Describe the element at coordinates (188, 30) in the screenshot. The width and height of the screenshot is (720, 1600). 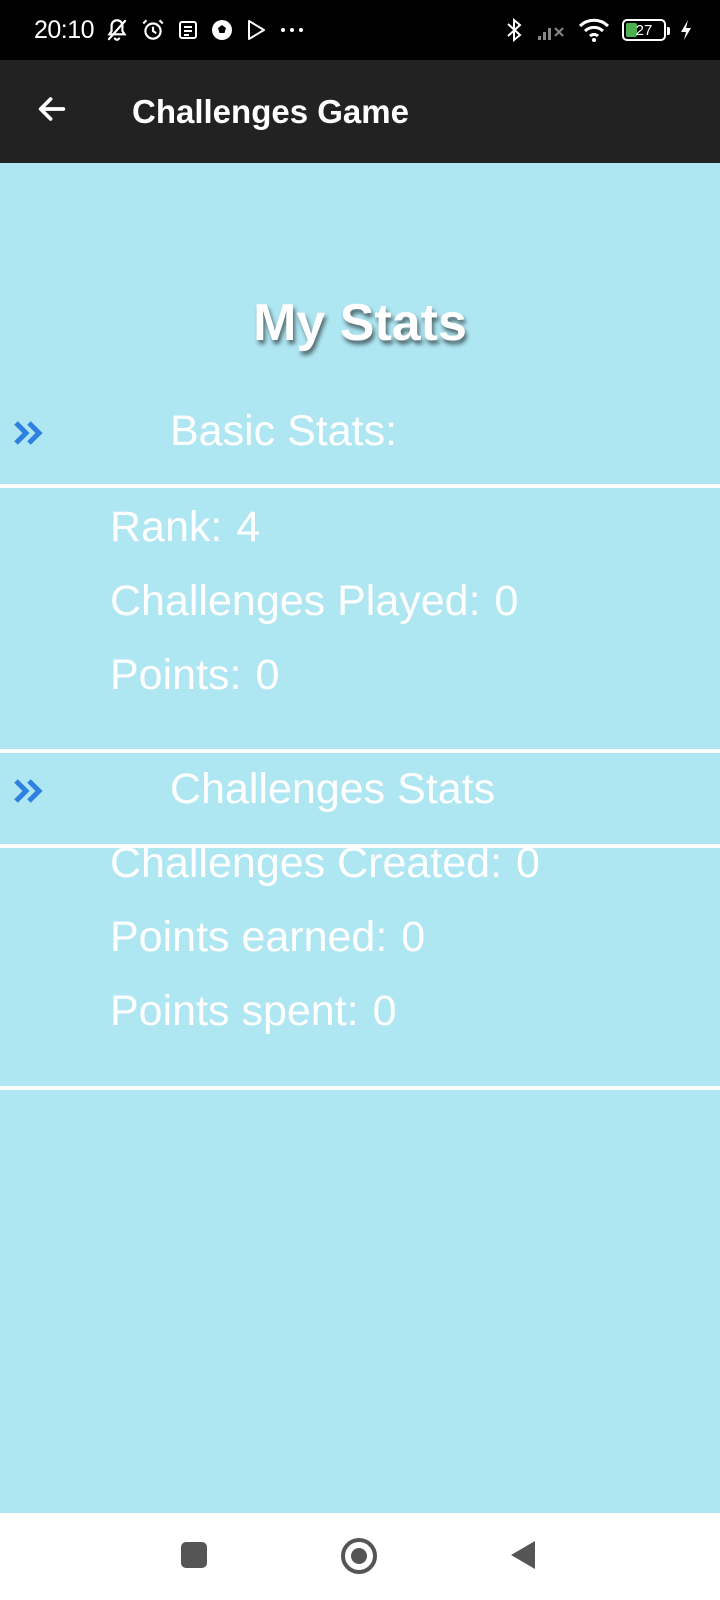
I see `news-icon` at that location.